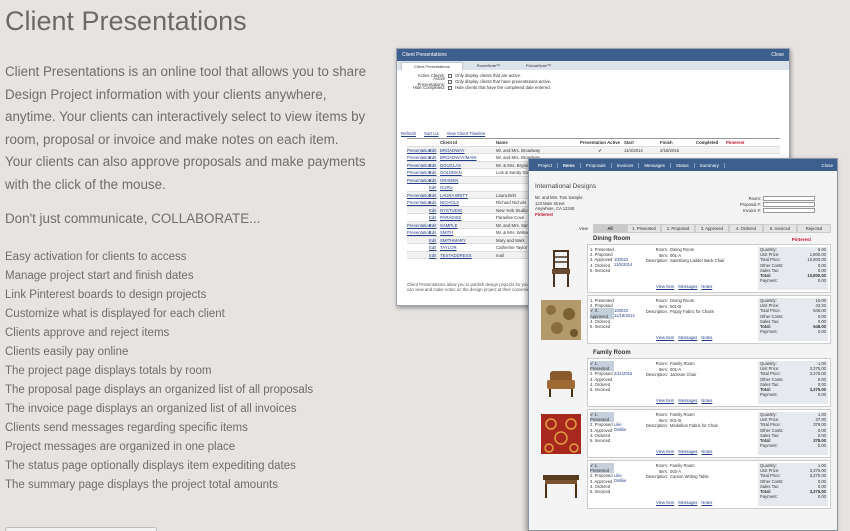 This screenshot has height=531, width=850. I want to click on nav-item-proposals: Proposals, so click(596, 165).